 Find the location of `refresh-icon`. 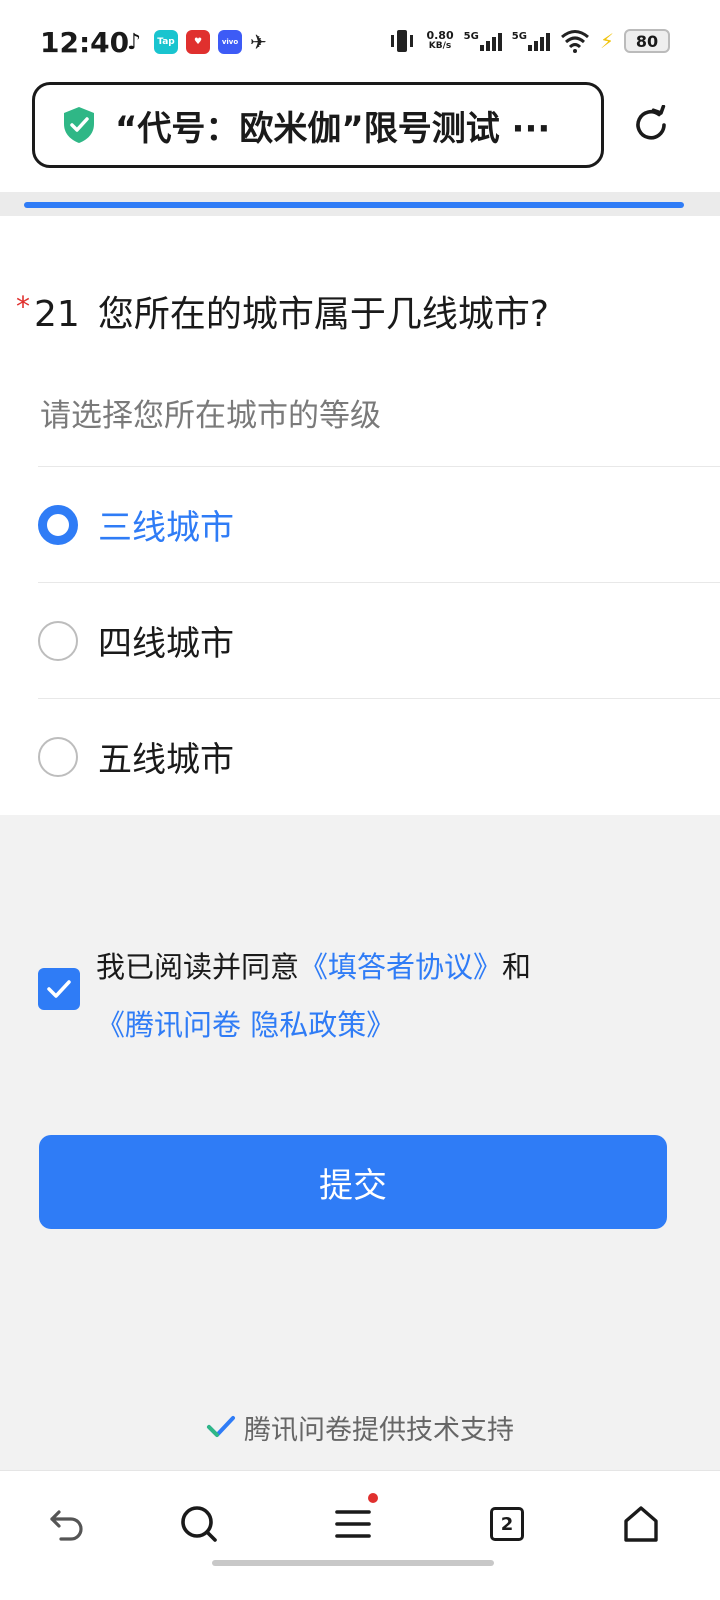

refresh-icon is located at coordinates (651, 122).